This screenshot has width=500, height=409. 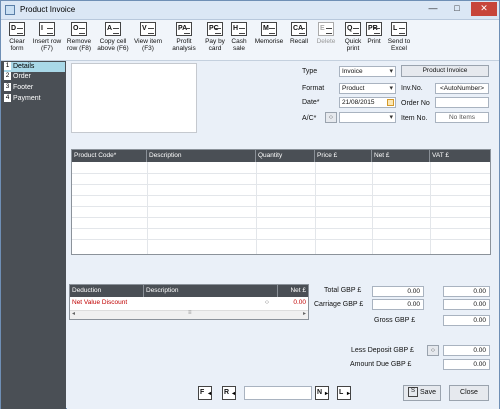 I want to click on order-label: Order, so click(x=22, y=76).